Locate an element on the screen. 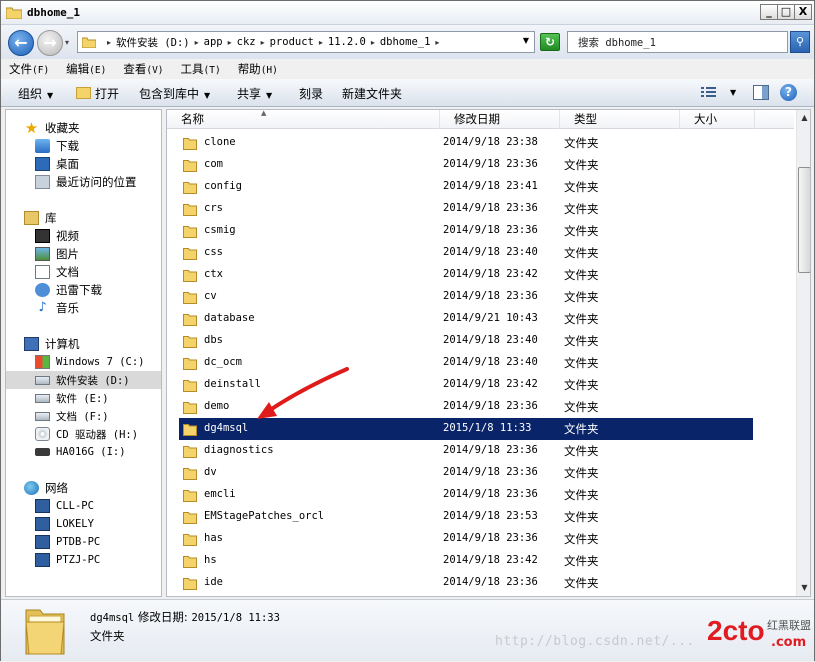 The height and width of the screenshot is (662, 815). preview-pane-icon is located at coordinates (761, 92).